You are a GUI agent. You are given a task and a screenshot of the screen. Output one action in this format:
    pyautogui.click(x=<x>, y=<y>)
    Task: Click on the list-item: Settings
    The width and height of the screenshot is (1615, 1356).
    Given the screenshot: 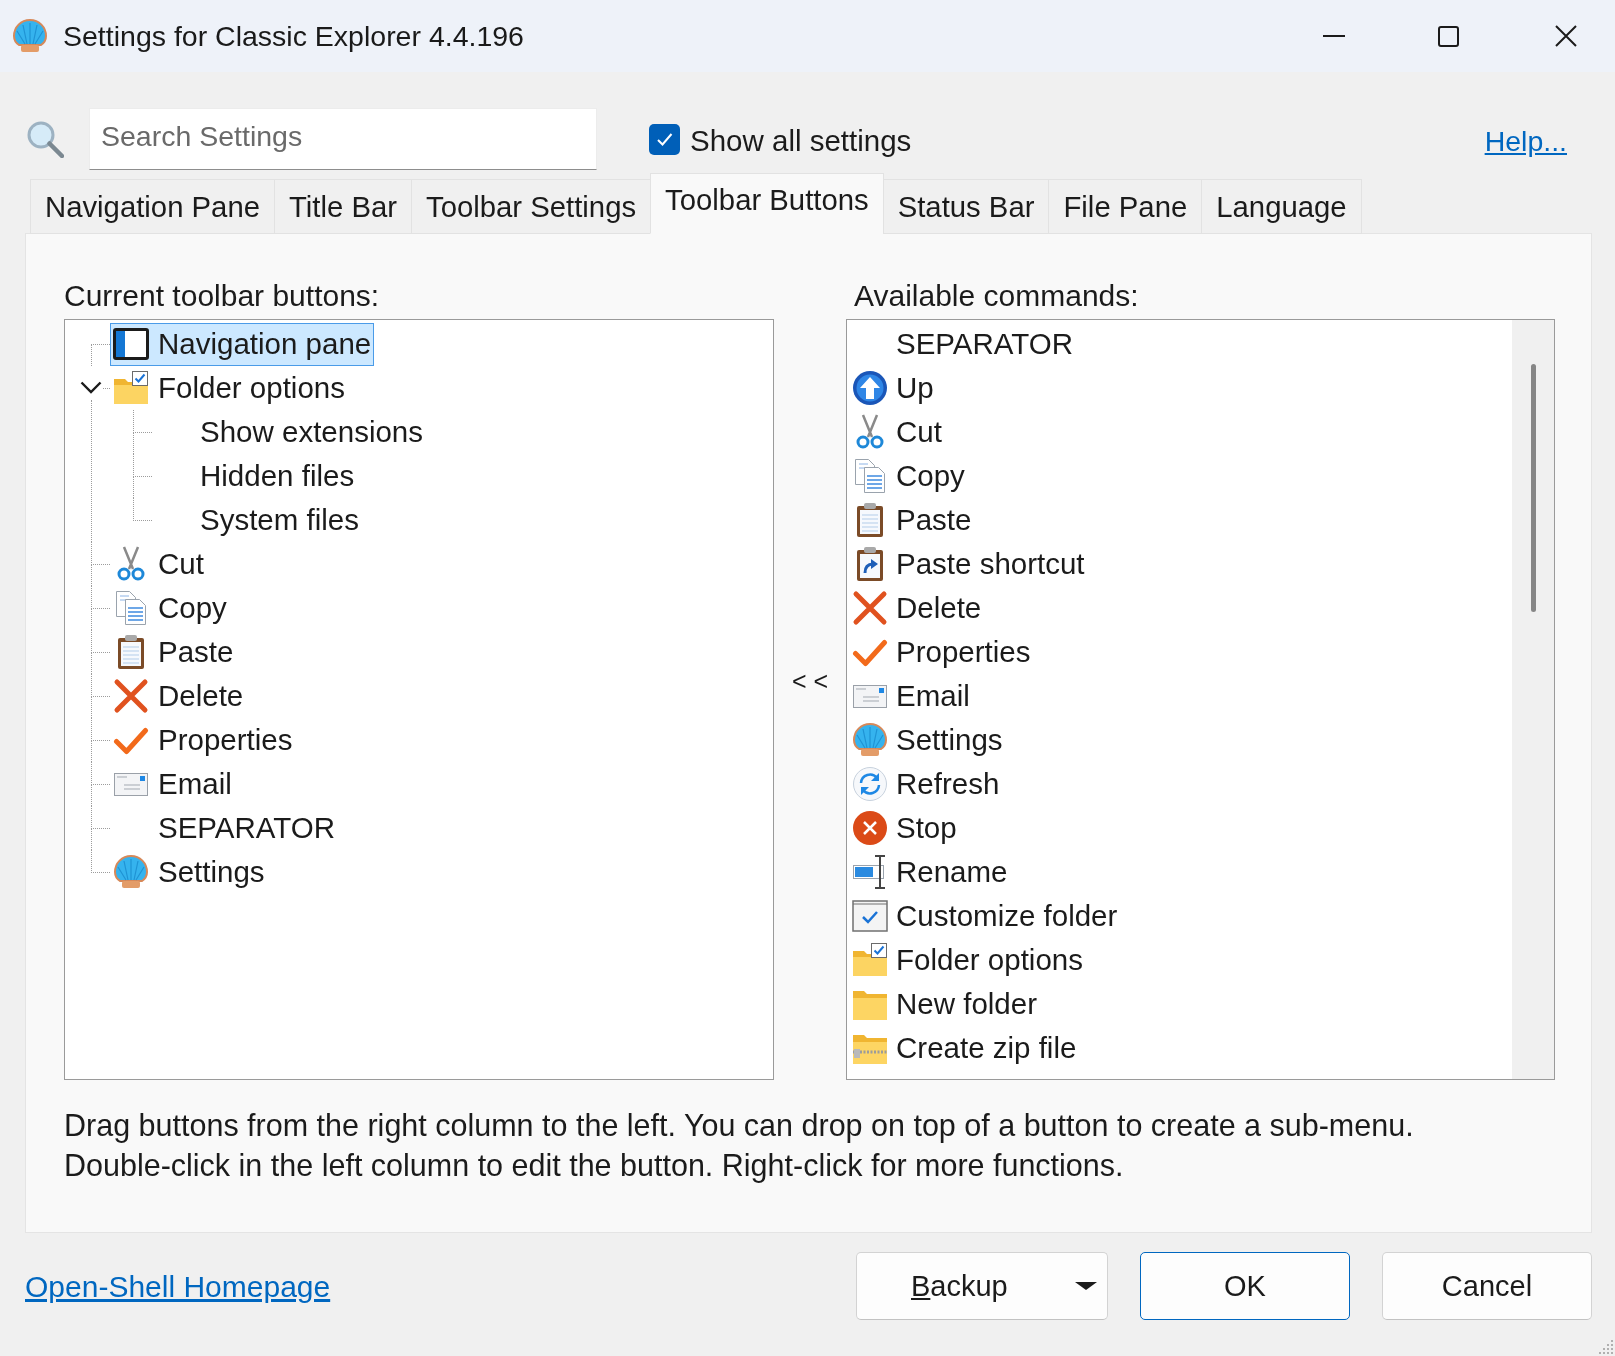 What is the action you would take?
    pyautogui.click(x=927, y=740)
    